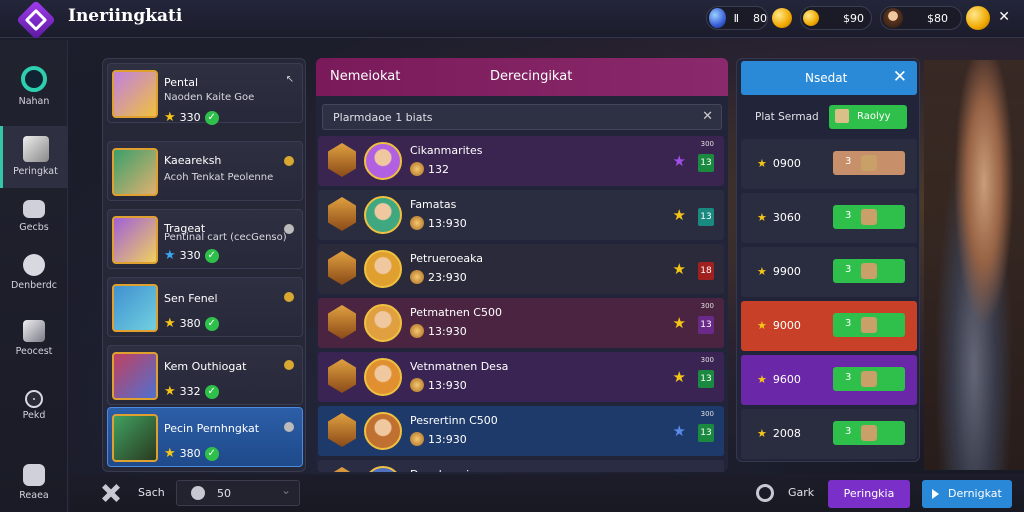 This screenshot has width=1024, height=512. What do you see at coordinates (151, 492) in the screenshot?
I see `sort-label: Sach` at bounding box center [151, 492].